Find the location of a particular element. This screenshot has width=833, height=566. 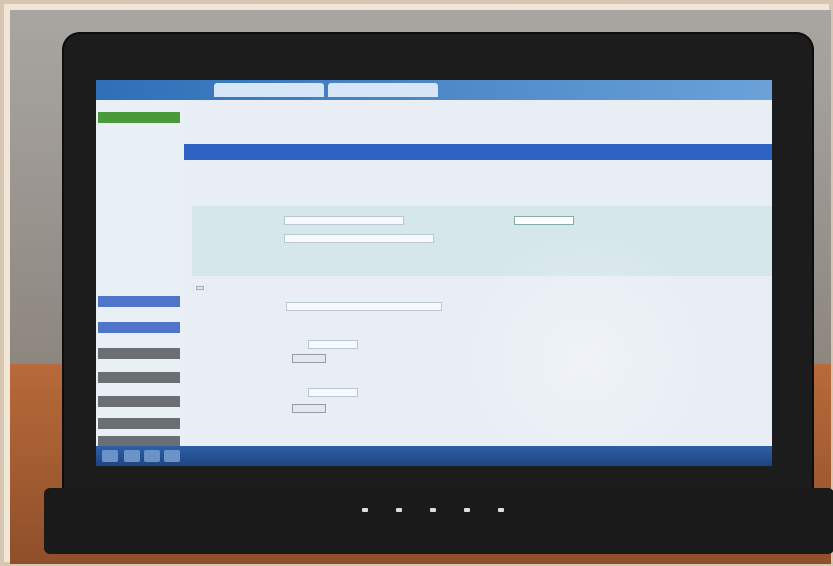

sidebar is located at coordinates (140, 273).